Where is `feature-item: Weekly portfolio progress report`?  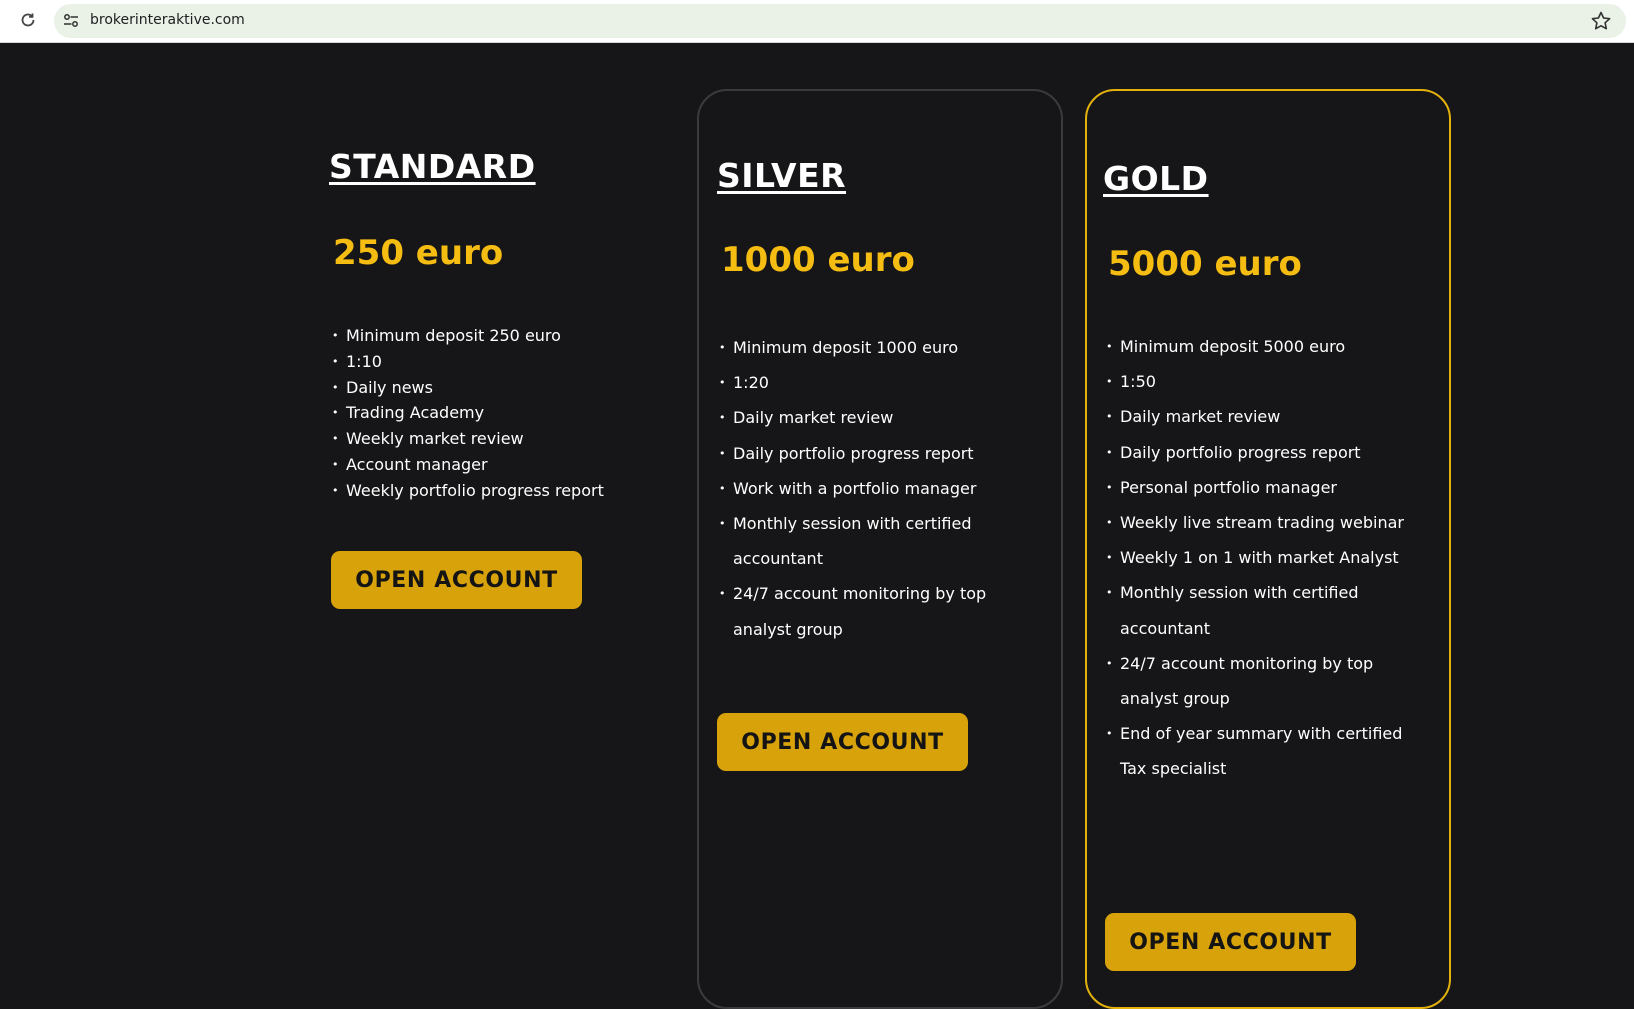 feature-item: Weekly portfolio progress report is located at coordinates (492, 491).